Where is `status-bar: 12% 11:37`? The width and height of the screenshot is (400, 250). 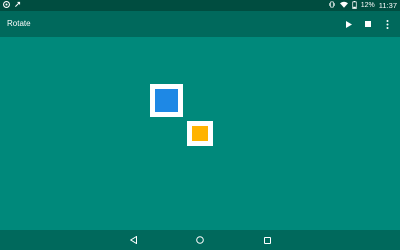
status-bar: 12% 11:37 is located at coordinates (200, 5).